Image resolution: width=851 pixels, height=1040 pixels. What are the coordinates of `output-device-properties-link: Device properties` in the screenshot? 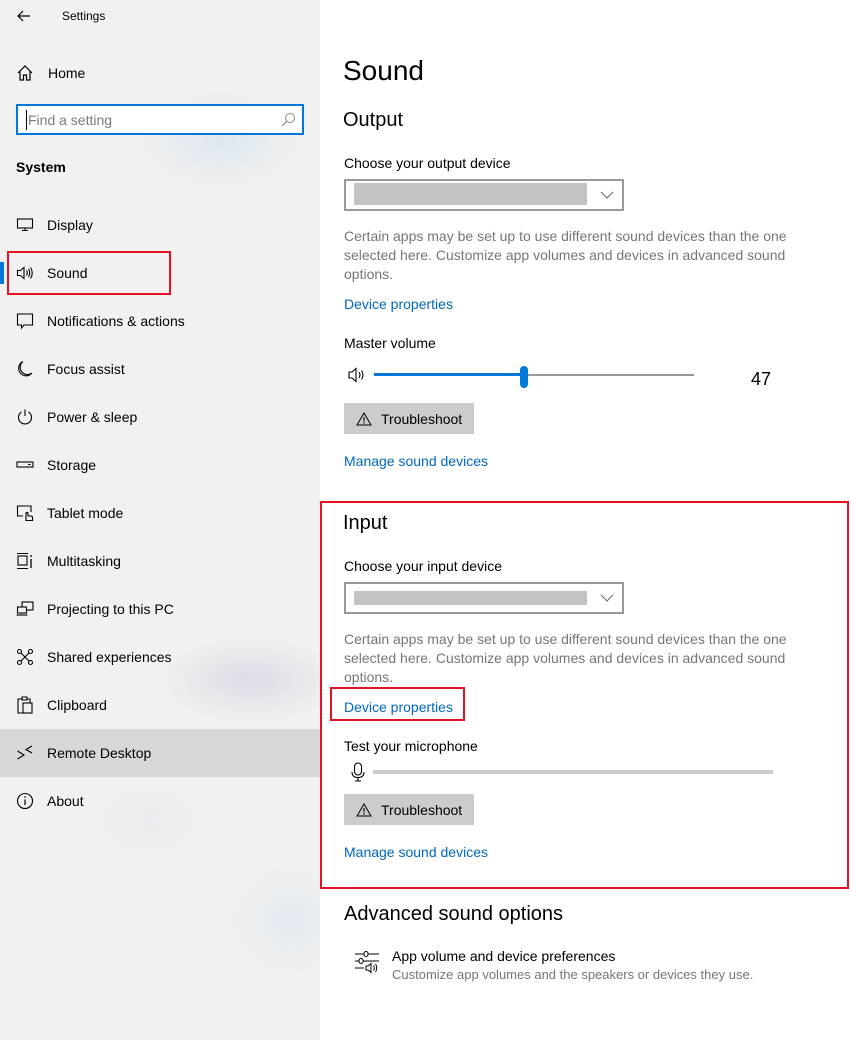 It's located at (398, 304).